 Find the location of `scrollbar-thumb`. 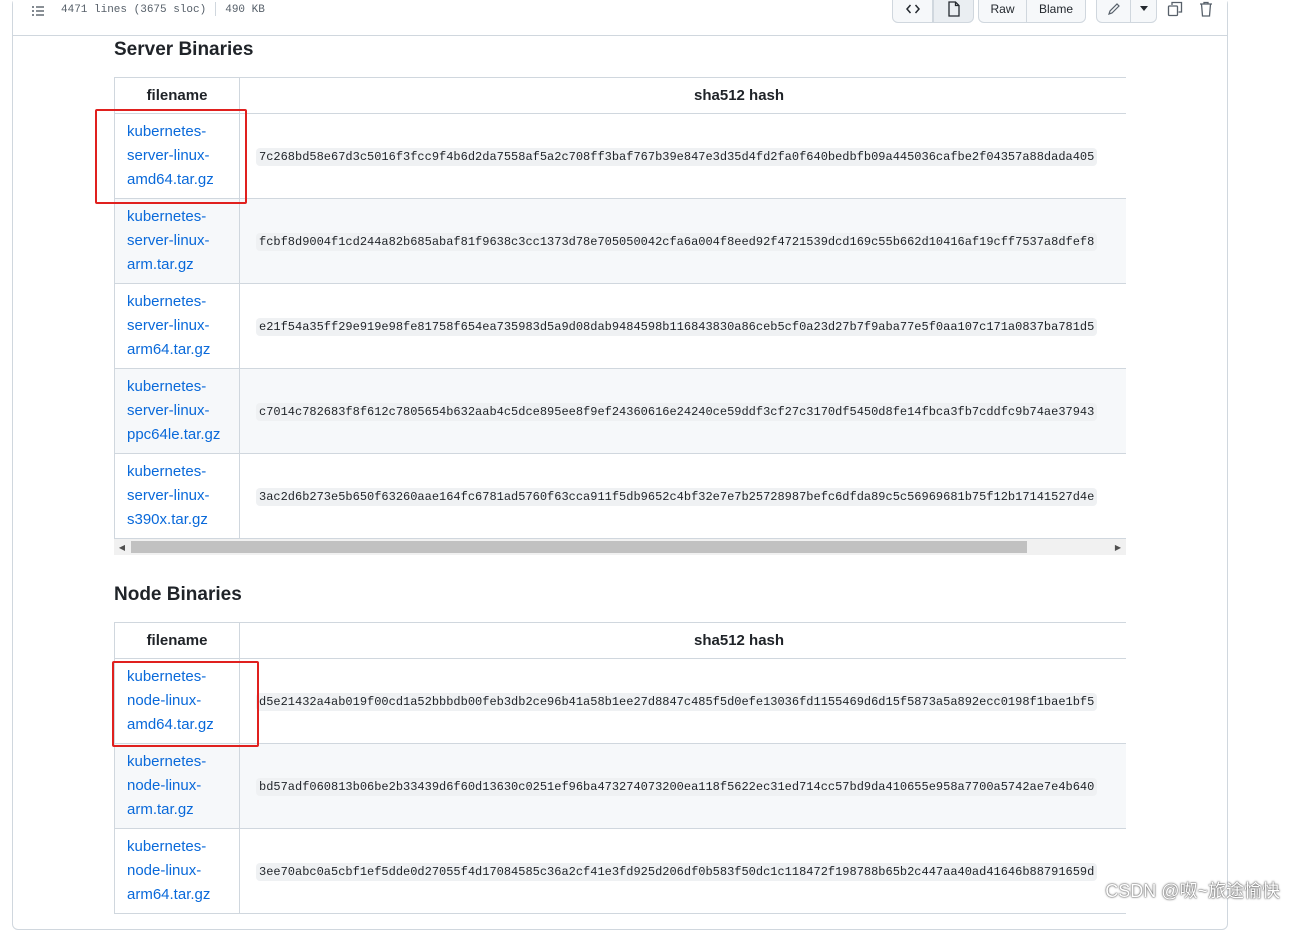

scrollbar-thumb is located at coordinates (579, 547).